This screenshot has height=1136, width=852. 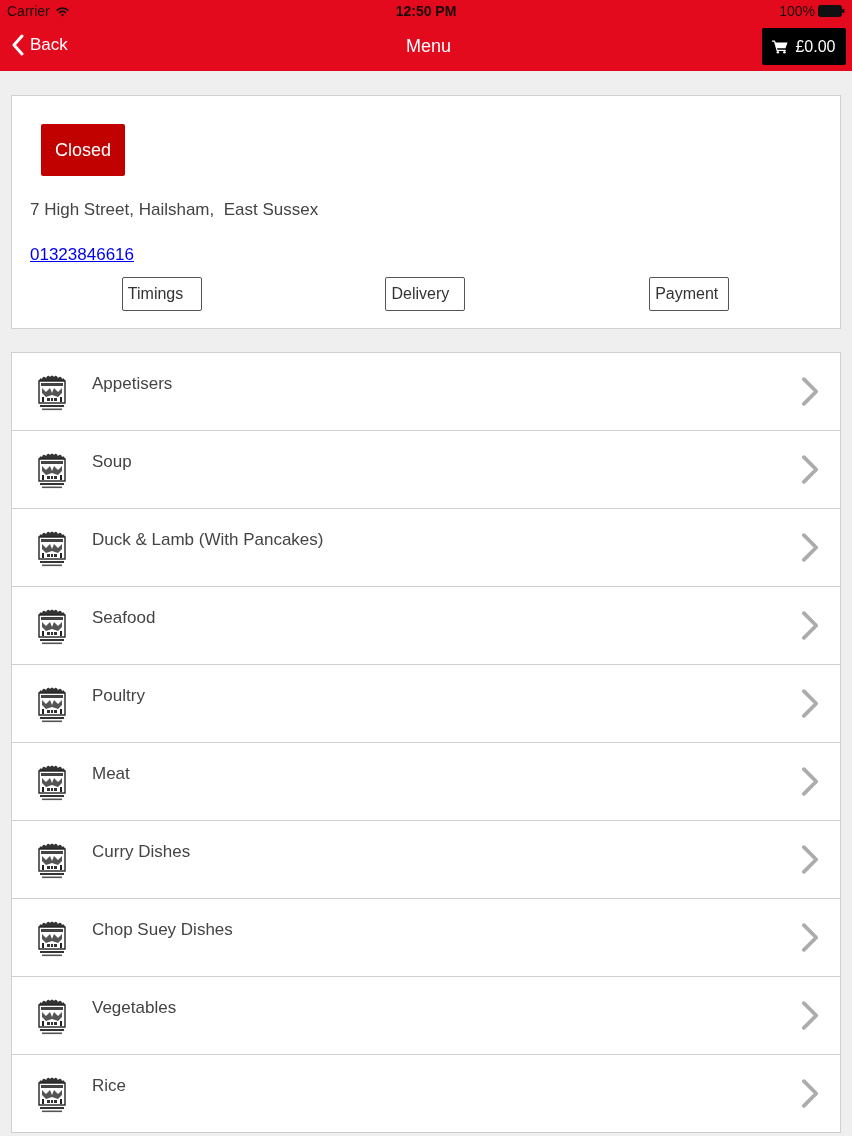 I want to click on address-text: 7 High Street, Hailsham, East Sussex, so click(x=175, y=210).